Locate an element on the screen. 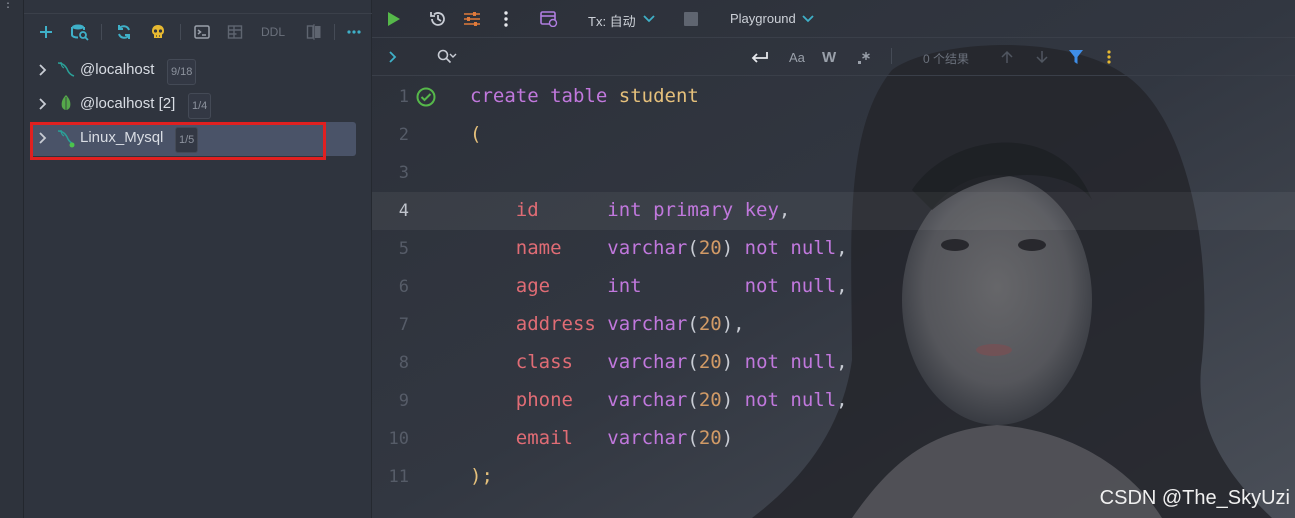 The width and height of the screenshot is (1295, 518). find-bar: Aa W 0 个结果 is located at coordinates (833, 57).